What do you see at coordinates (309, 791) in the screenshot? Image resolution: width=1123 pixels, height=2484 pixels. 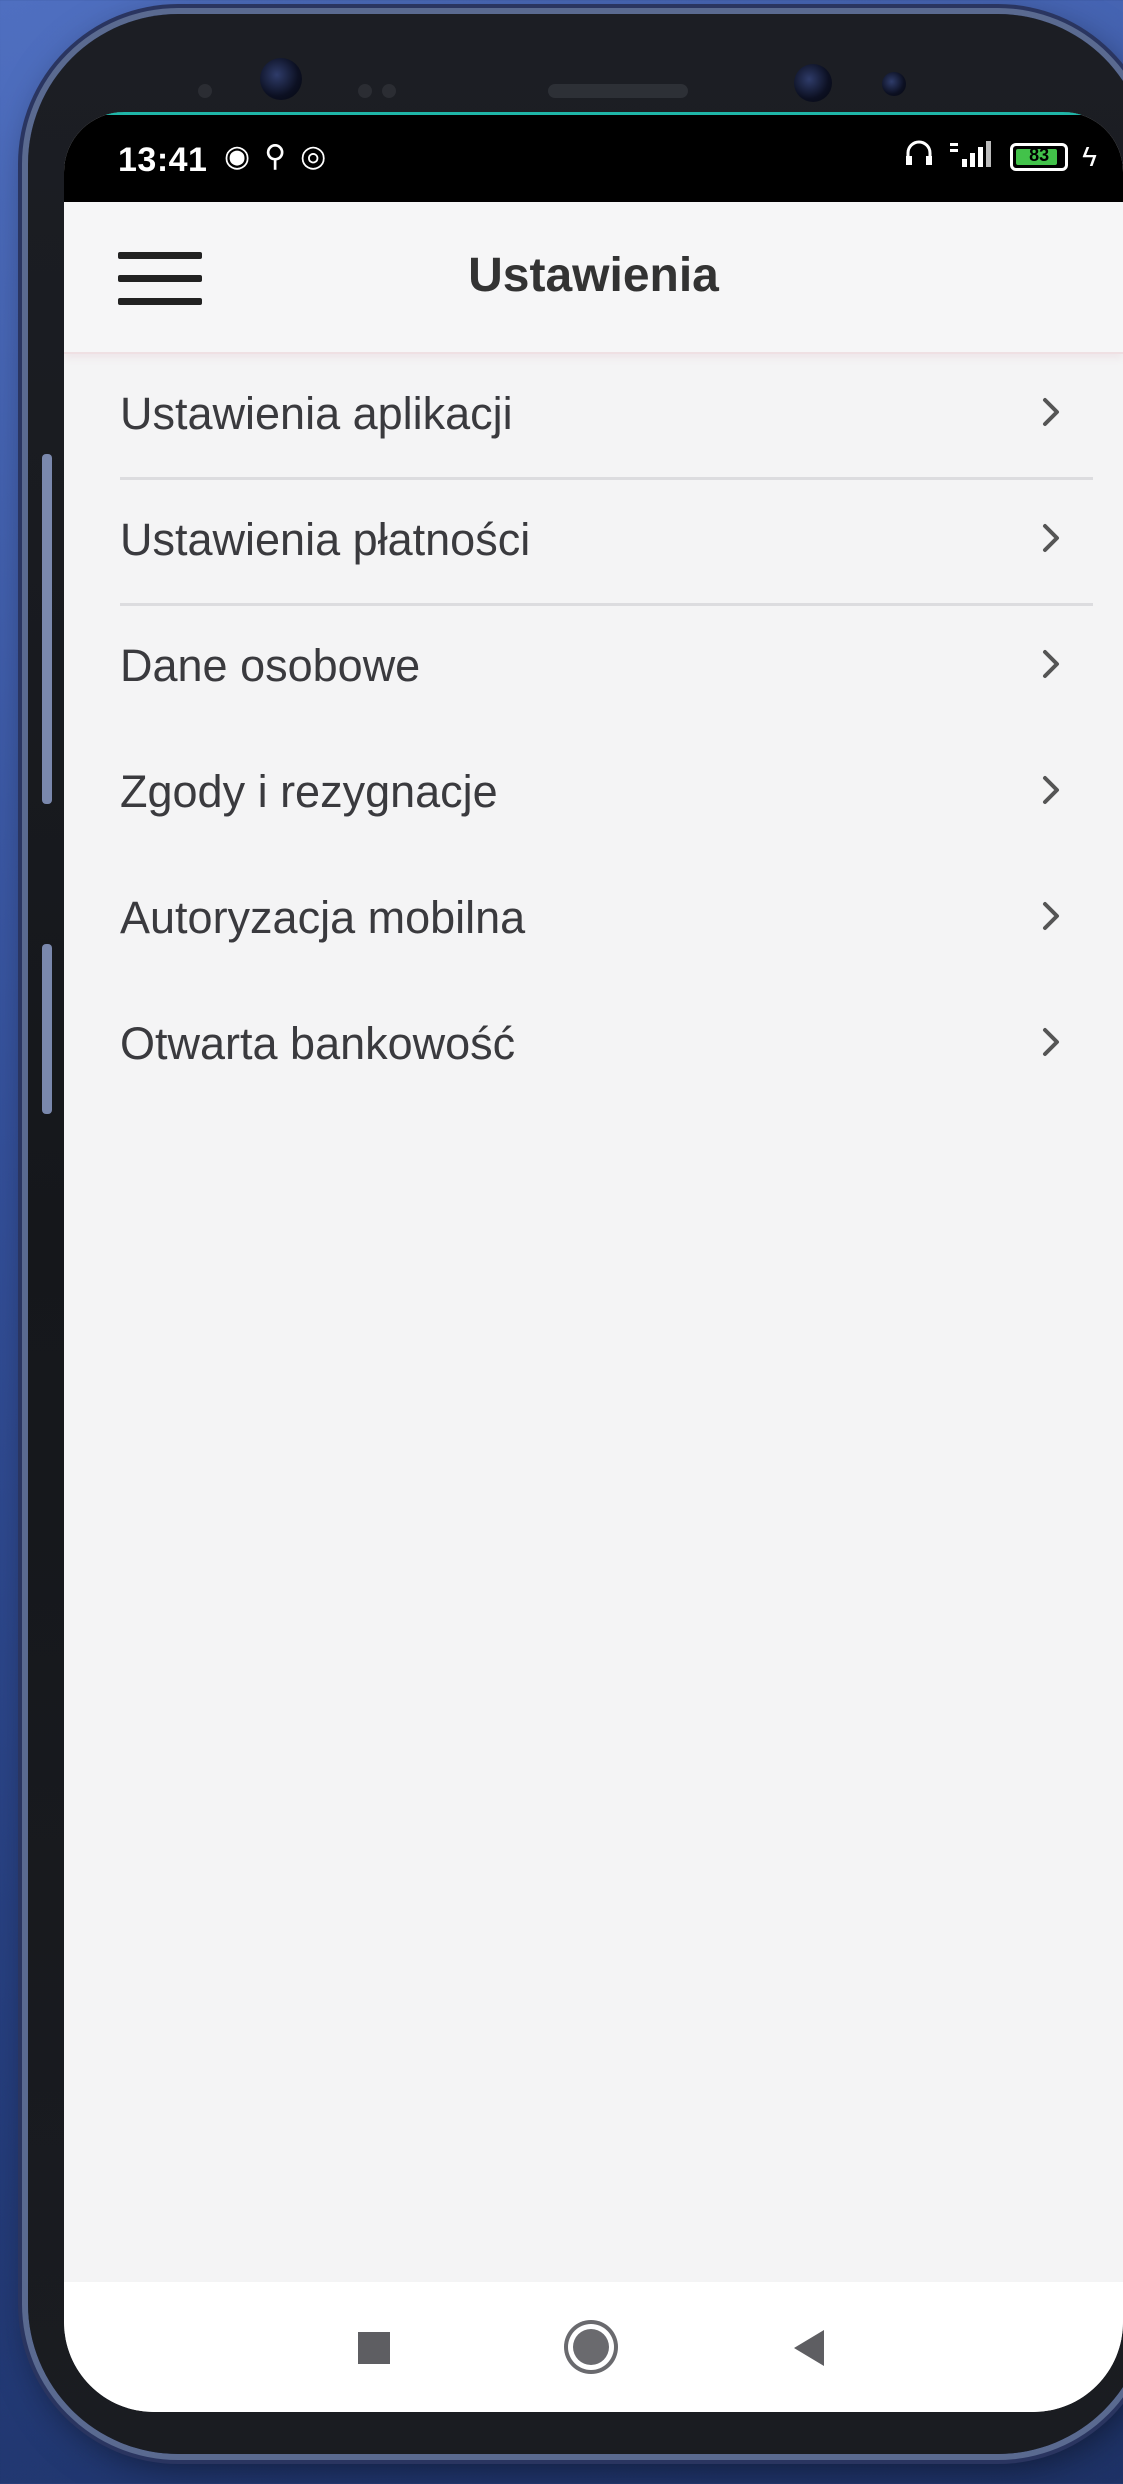 I see `menu-item-label: Zgody i rezygnacje` at bounding box center [309, 791].